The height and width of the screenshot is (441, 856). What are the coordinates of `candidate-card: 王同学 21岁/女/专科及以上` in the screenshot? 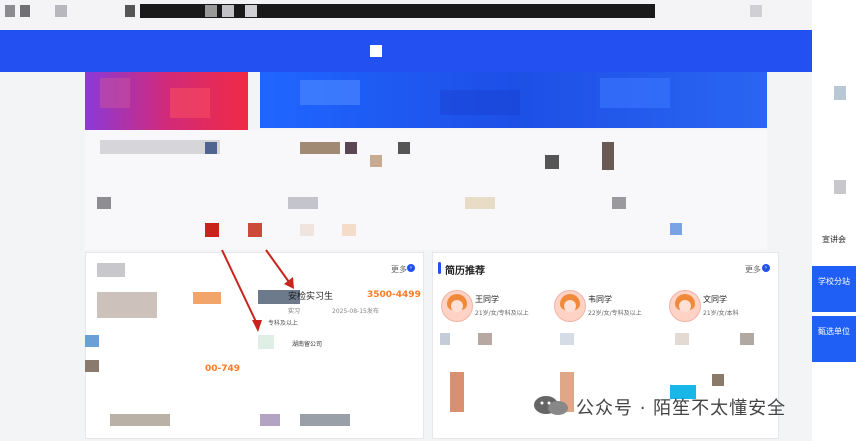 It's located at (491, 305).